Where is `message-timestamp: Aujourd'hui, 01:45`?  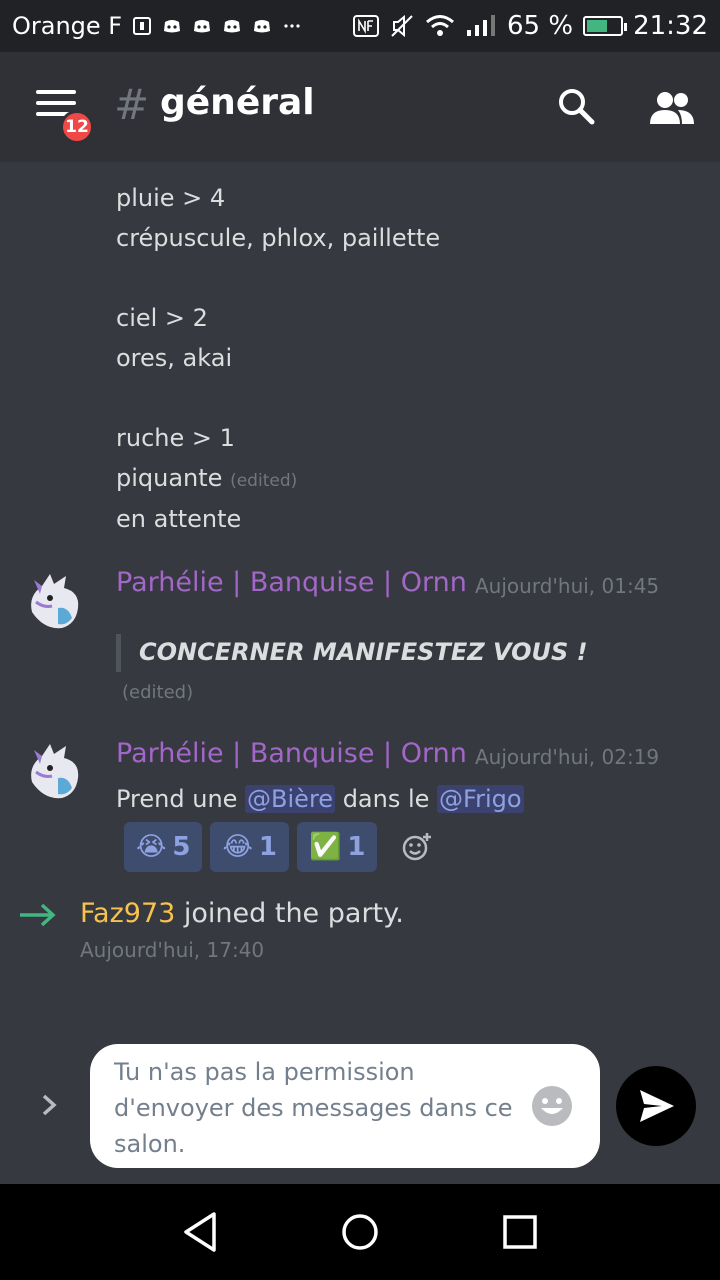 message-timestamp: Aujourd'hui, 01:45 is located at coordinates (567, 586).